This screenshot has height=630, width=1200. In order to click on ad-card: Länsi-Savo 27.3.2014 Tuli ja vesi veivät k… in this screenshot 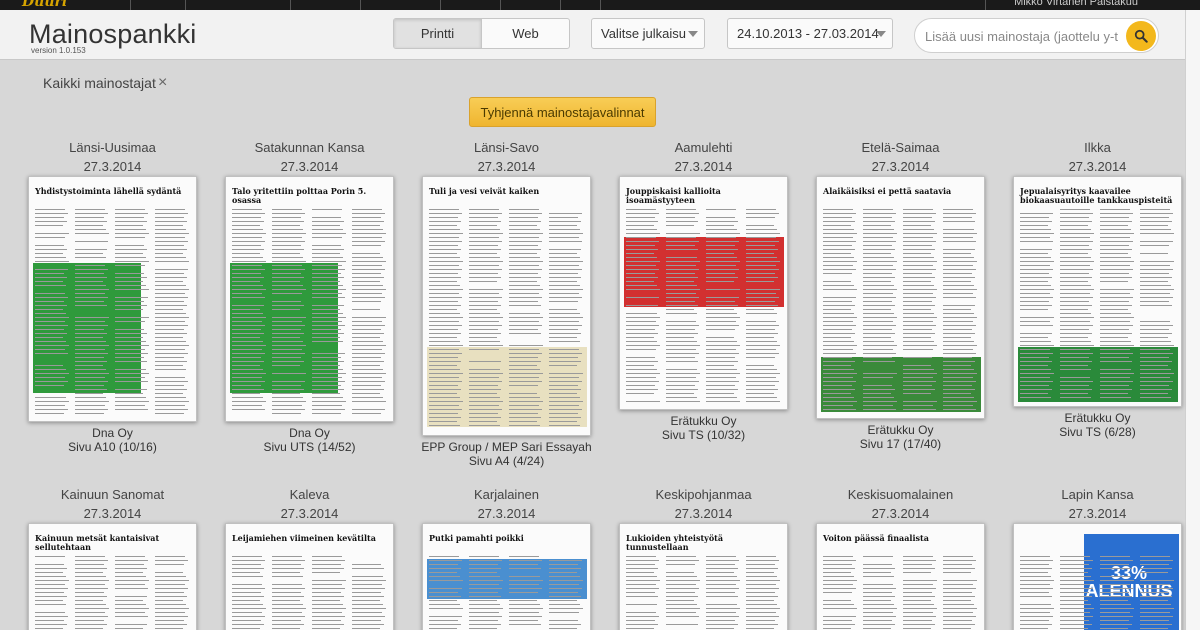, I will do `click(506, 303)`.